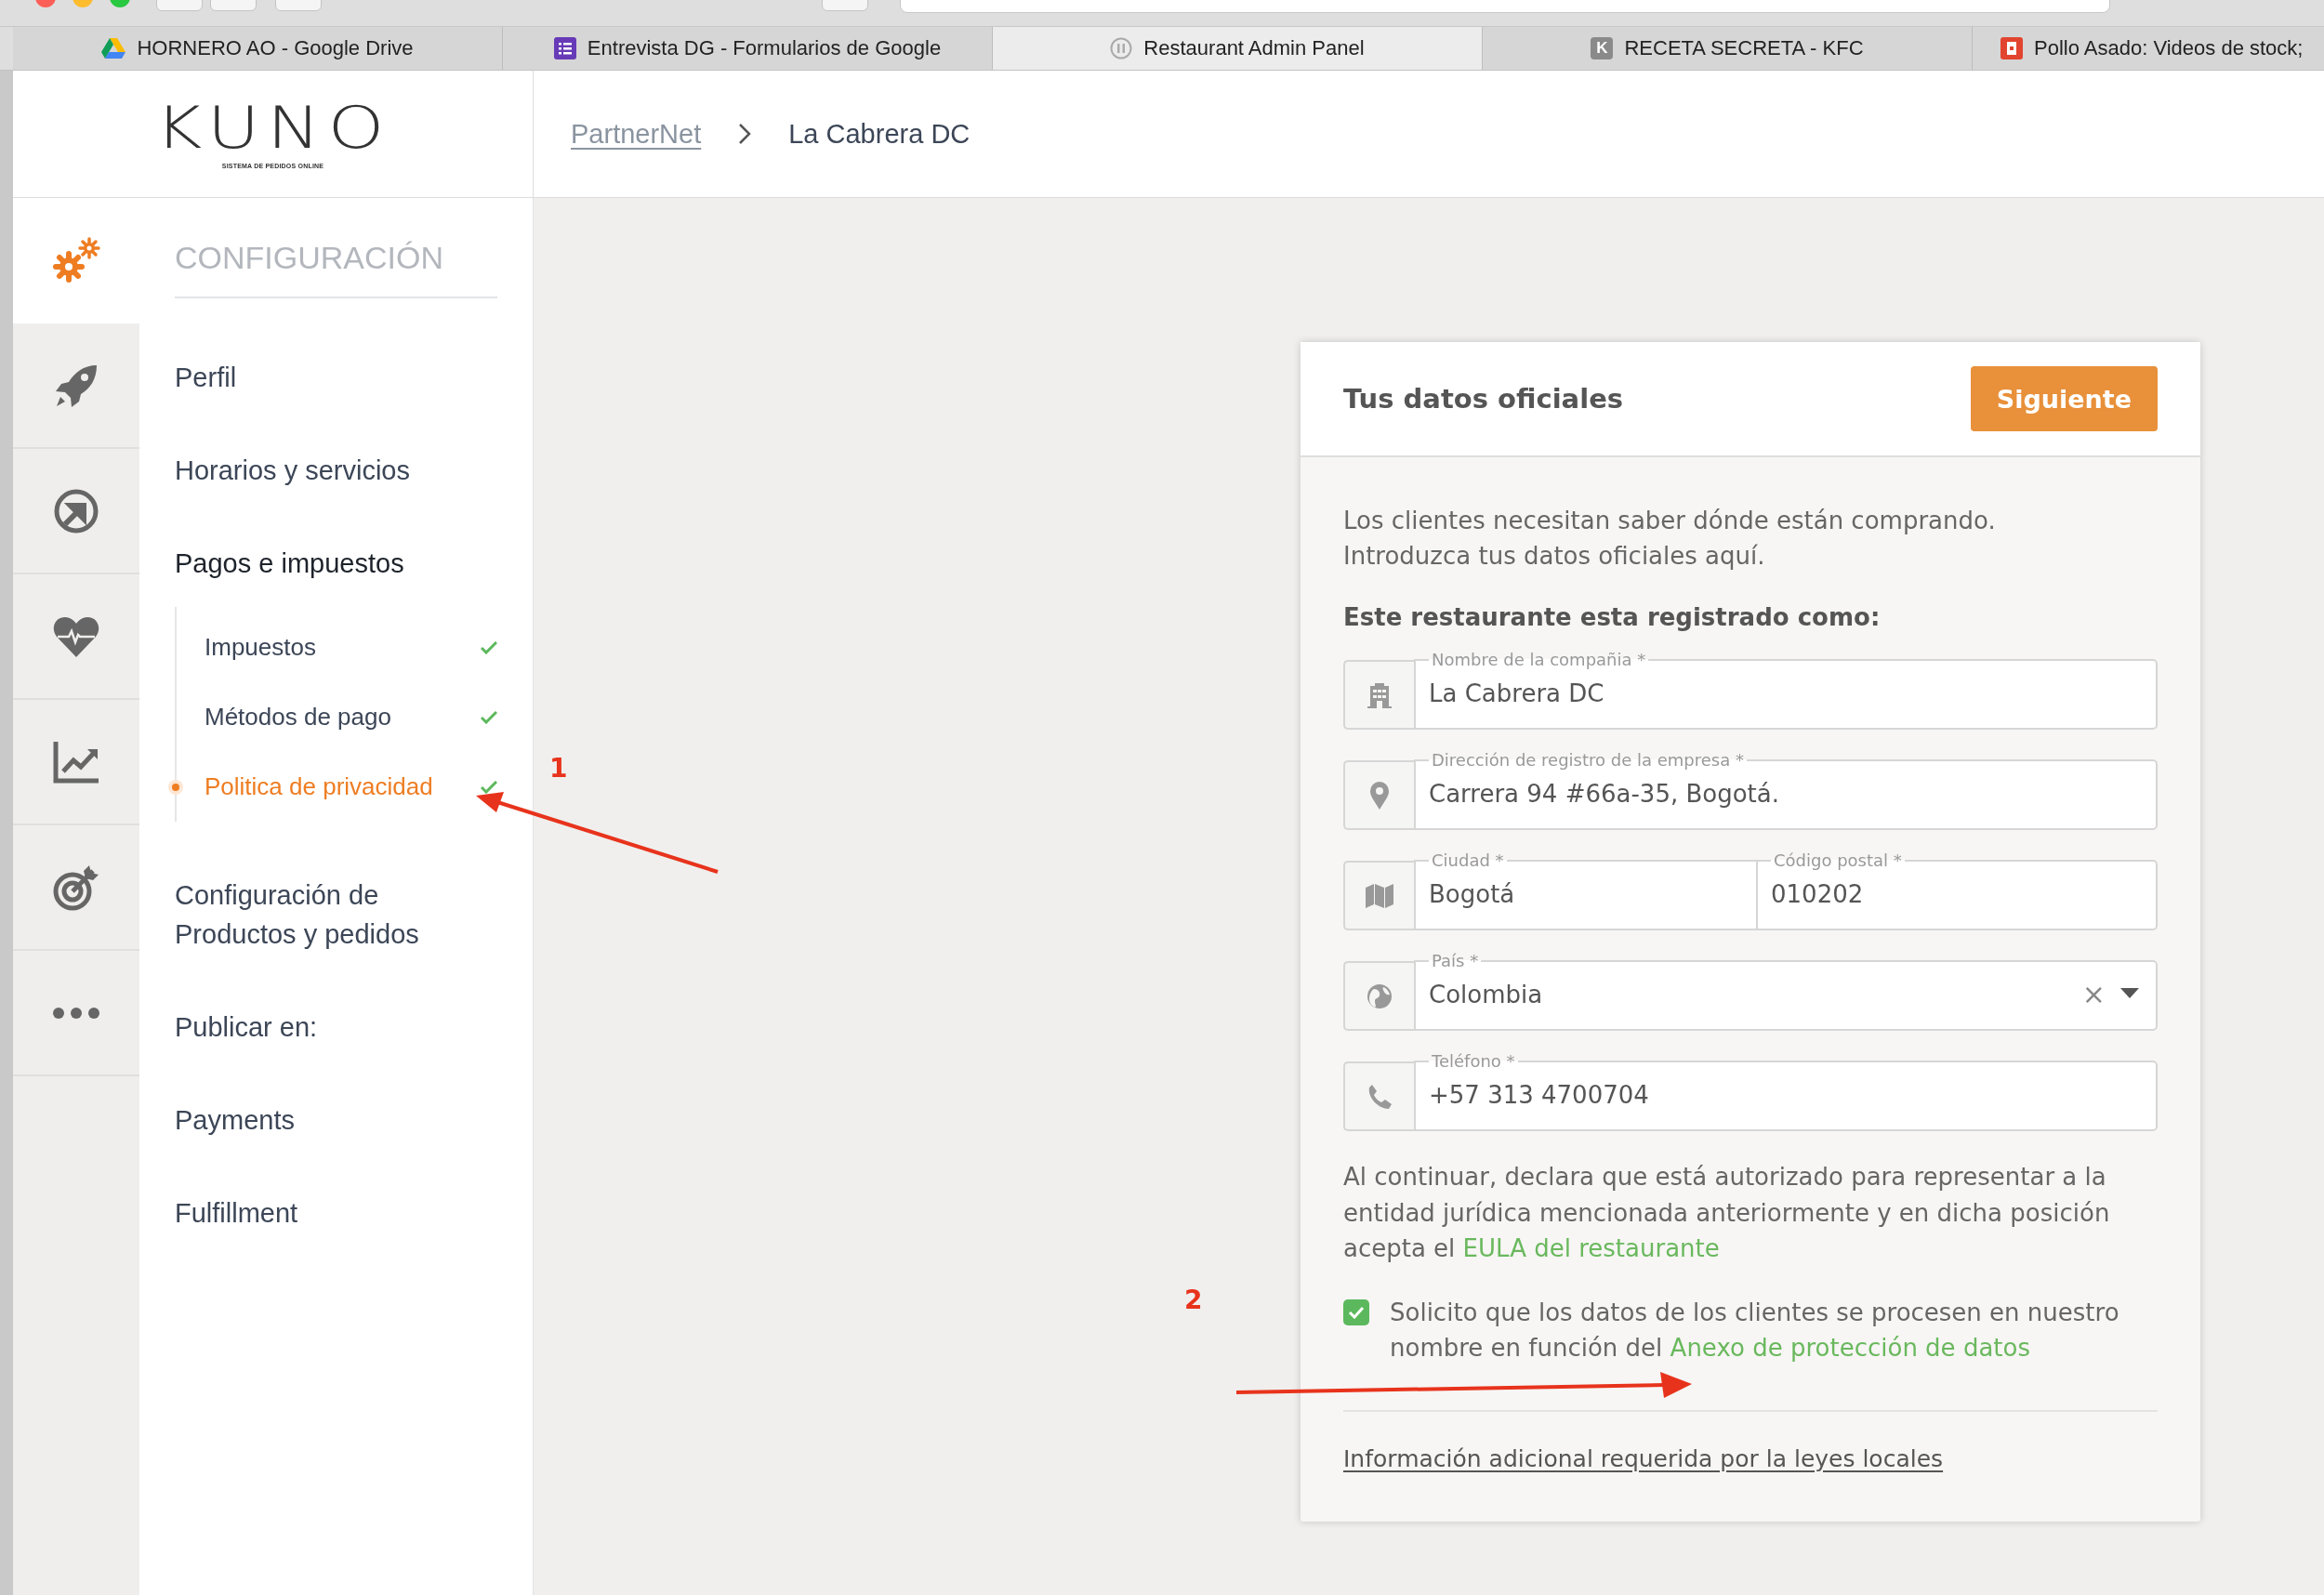 The height and width of the screenshot is (1595, 2324). Describe the element at coordinates (1958, 890) in the screenshot. I see `text-field: Código postal * 010202` at that location.